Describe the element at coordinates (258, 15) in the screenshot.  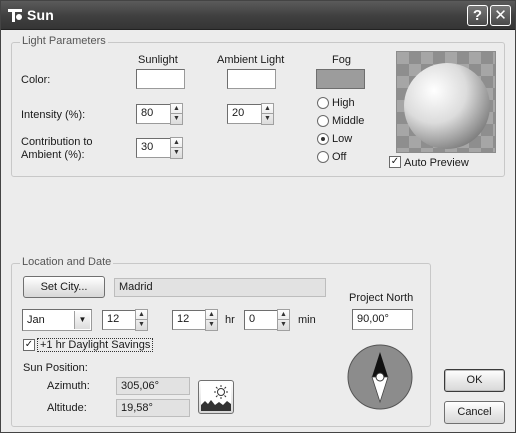
I see `title-bar: Sun ? ✕` at that location.